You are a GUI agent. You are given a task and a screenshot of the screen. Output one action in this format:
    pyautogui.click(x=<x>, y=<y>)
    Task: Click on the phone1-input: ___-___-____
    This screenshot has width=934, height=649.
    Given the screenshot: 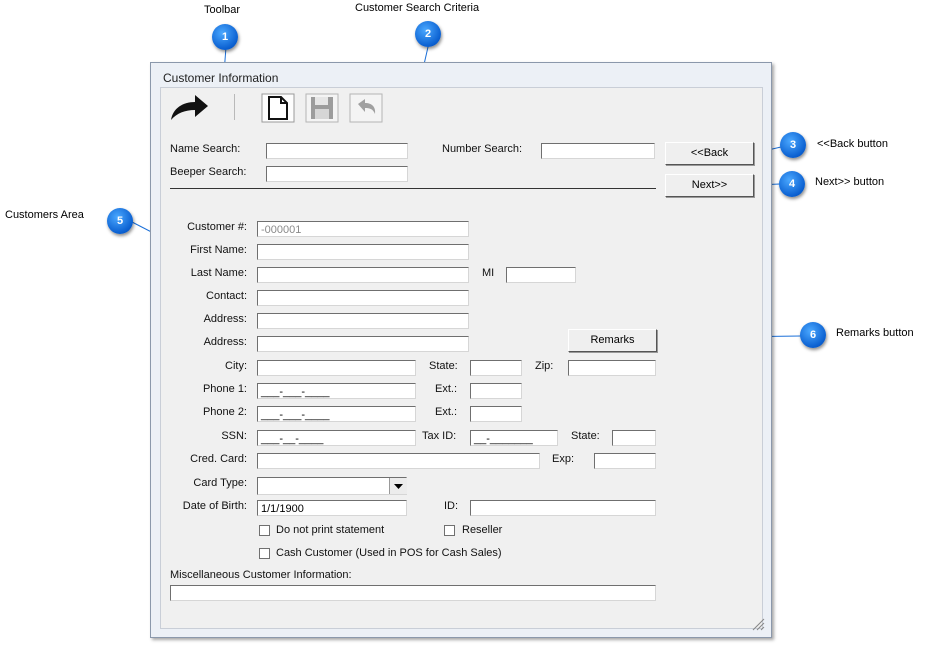 What is the action you would take?
    pyautogui.click(x=336, y=391)
    